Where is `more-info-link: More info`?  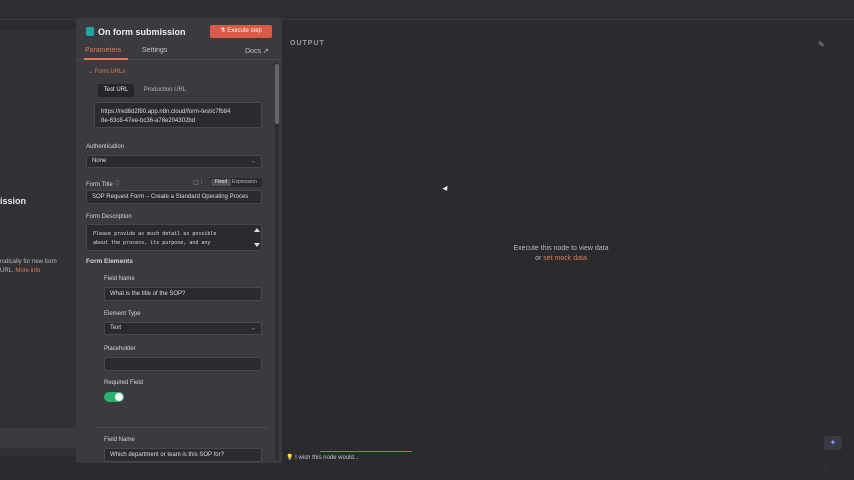 more-info-link: More info is located at coordinates (27, 271).